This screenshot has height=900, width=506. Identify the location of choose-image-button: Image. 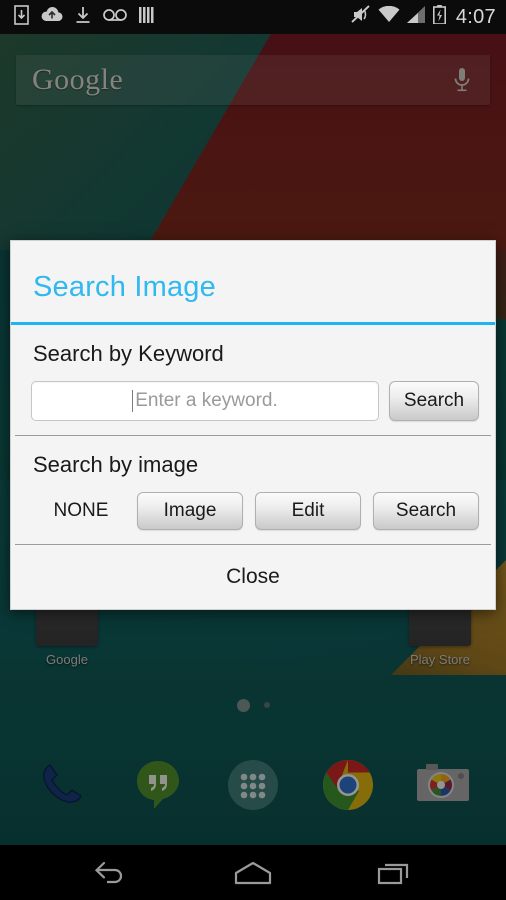
(190, 511).